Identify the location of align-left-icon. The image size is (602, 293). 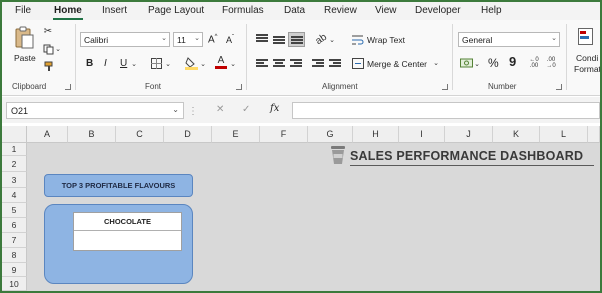
(262, 64).